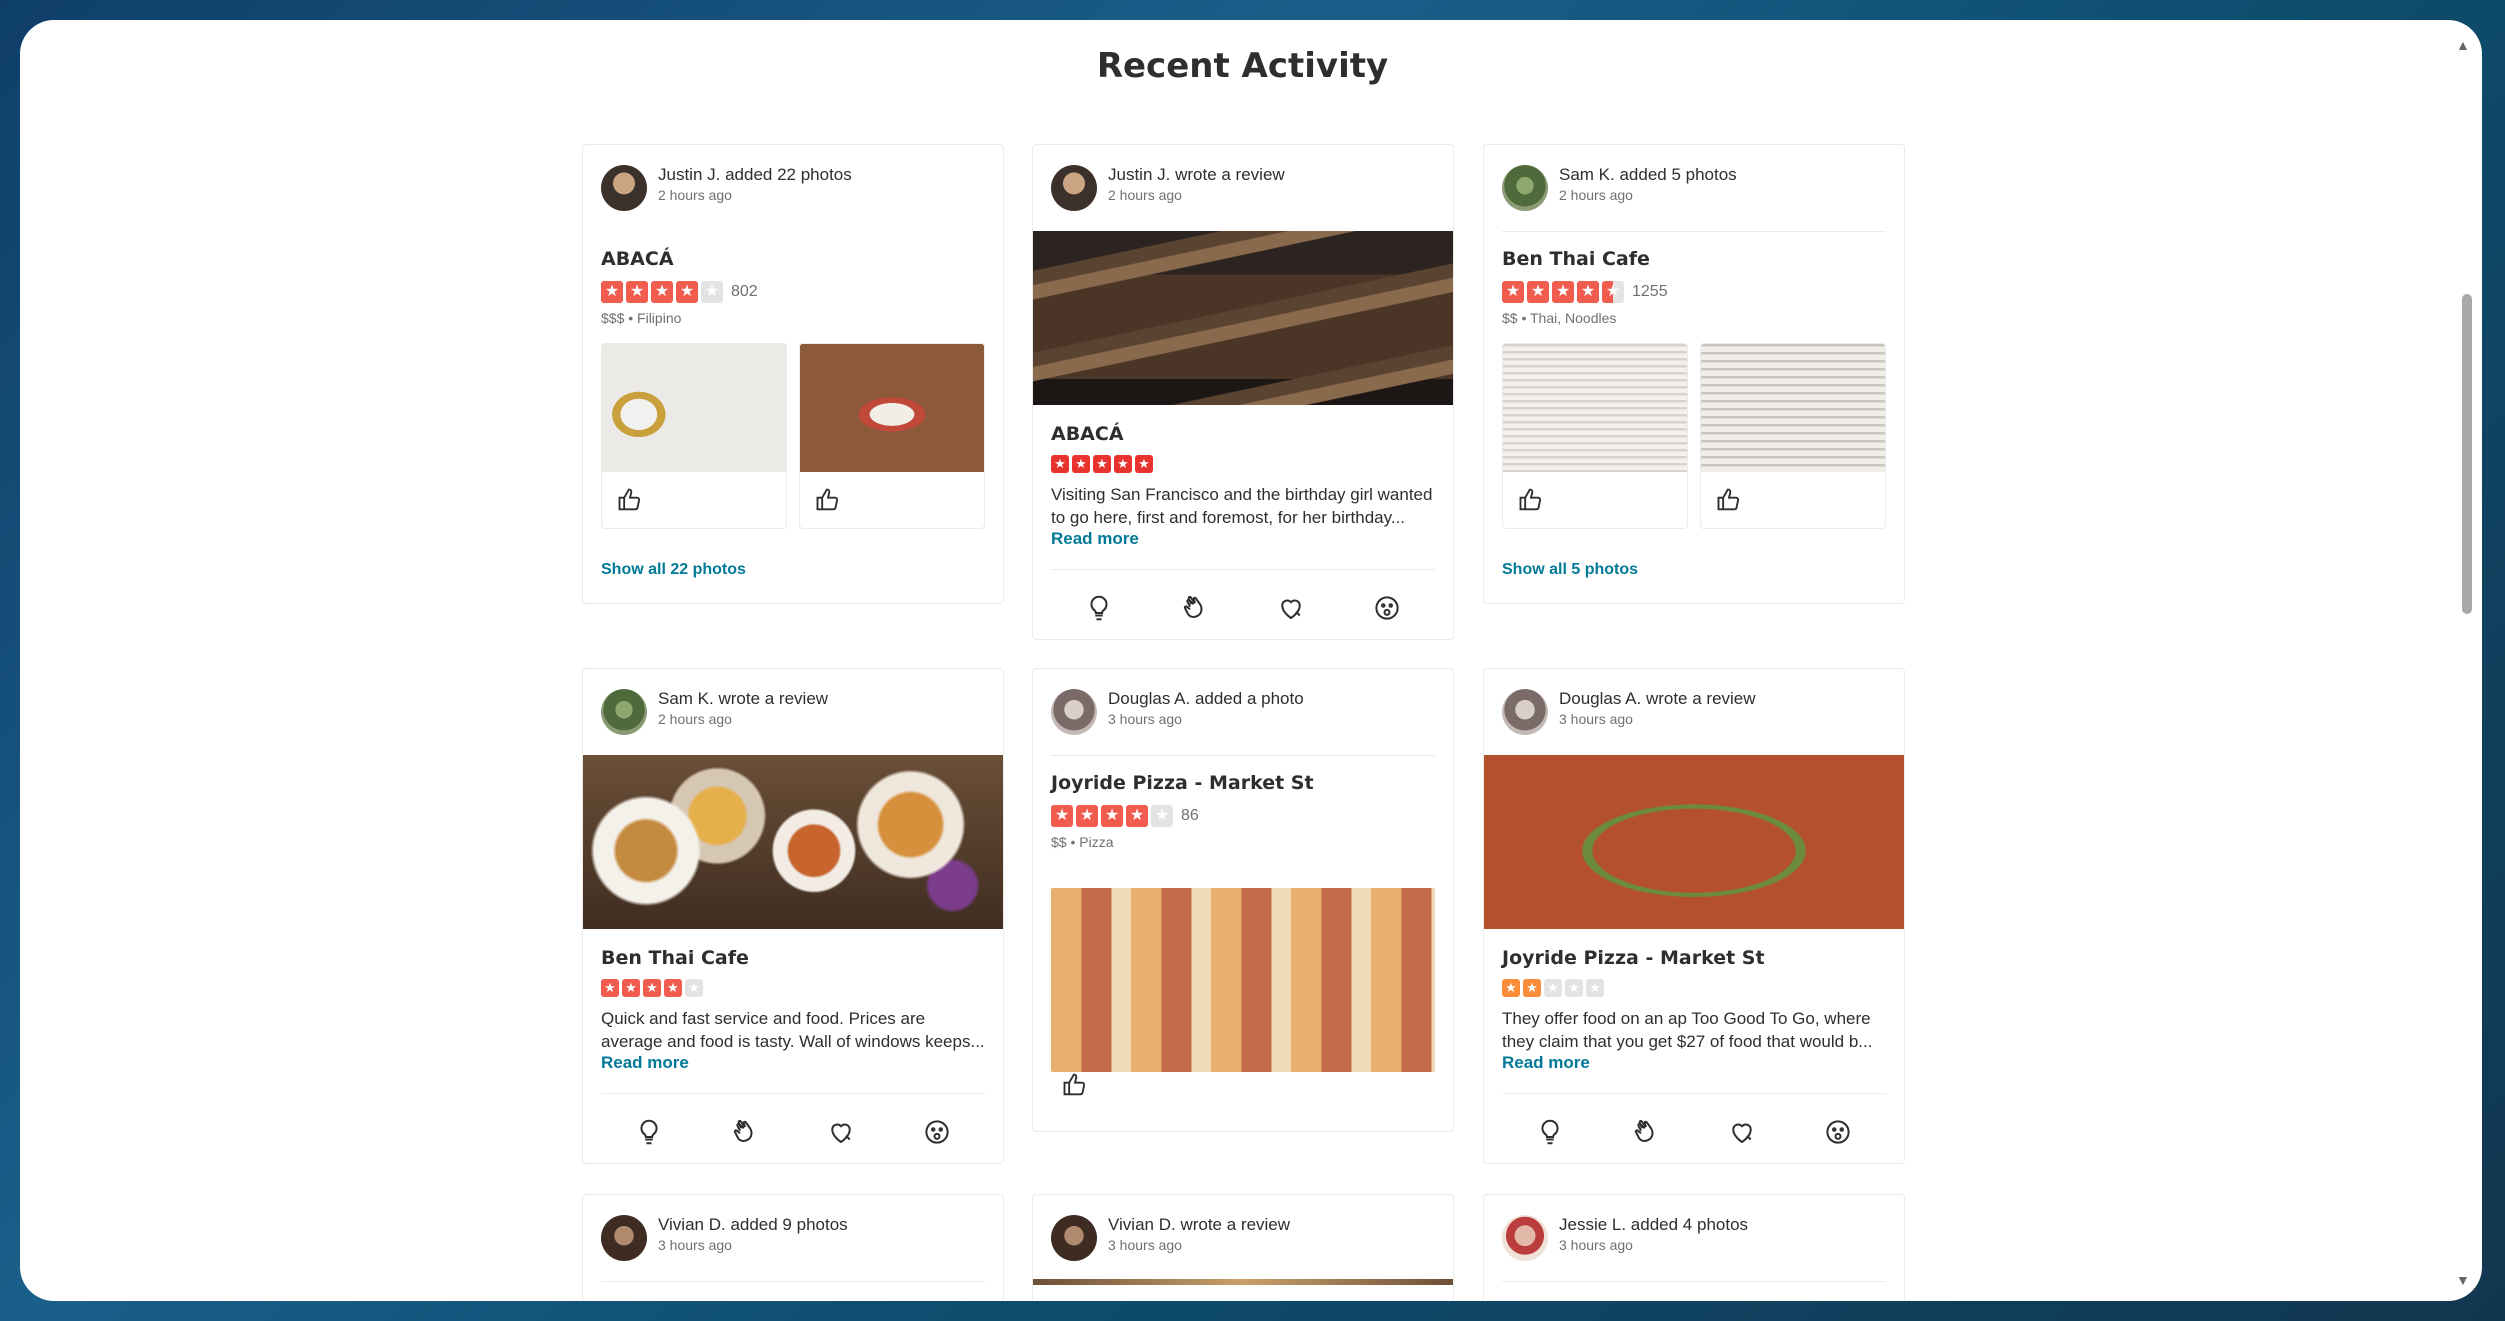  What do you see at coordinates (753, 1225) in the screenshot?
I see `activity-actor: Vivian D. added 9 photos` at bounding box center [753, 1225].